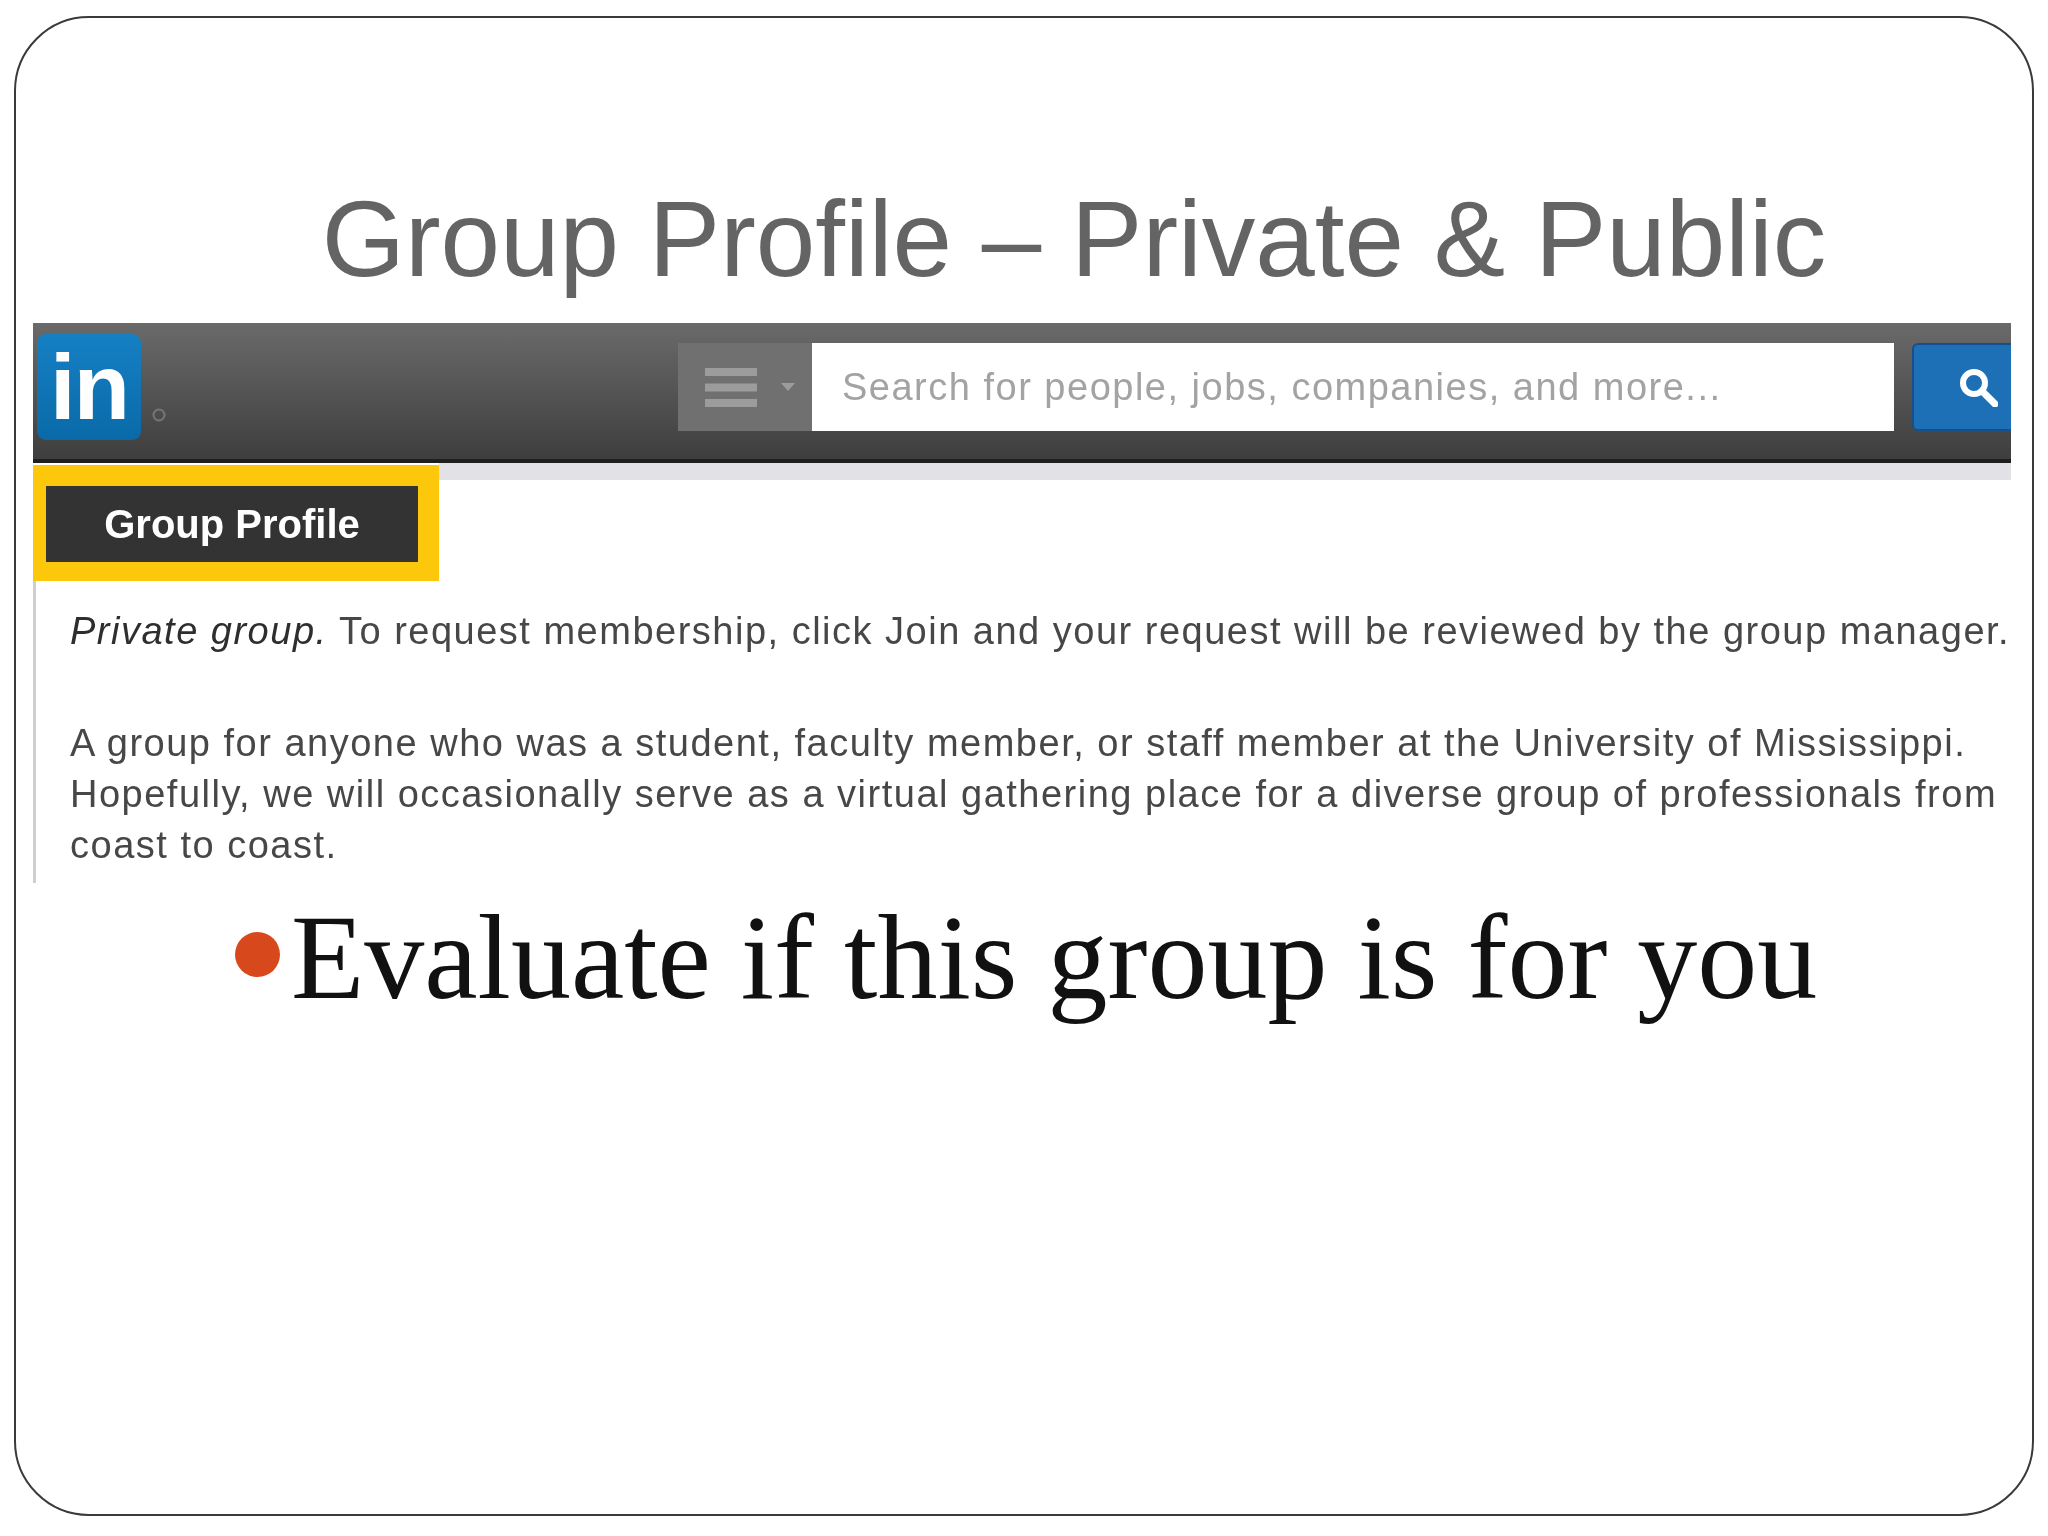 The height and width of the screenshot is (1536, 2048). Describe the element at coordinates (159, 415) in the screenshot. I see `ring-icon` at that location.